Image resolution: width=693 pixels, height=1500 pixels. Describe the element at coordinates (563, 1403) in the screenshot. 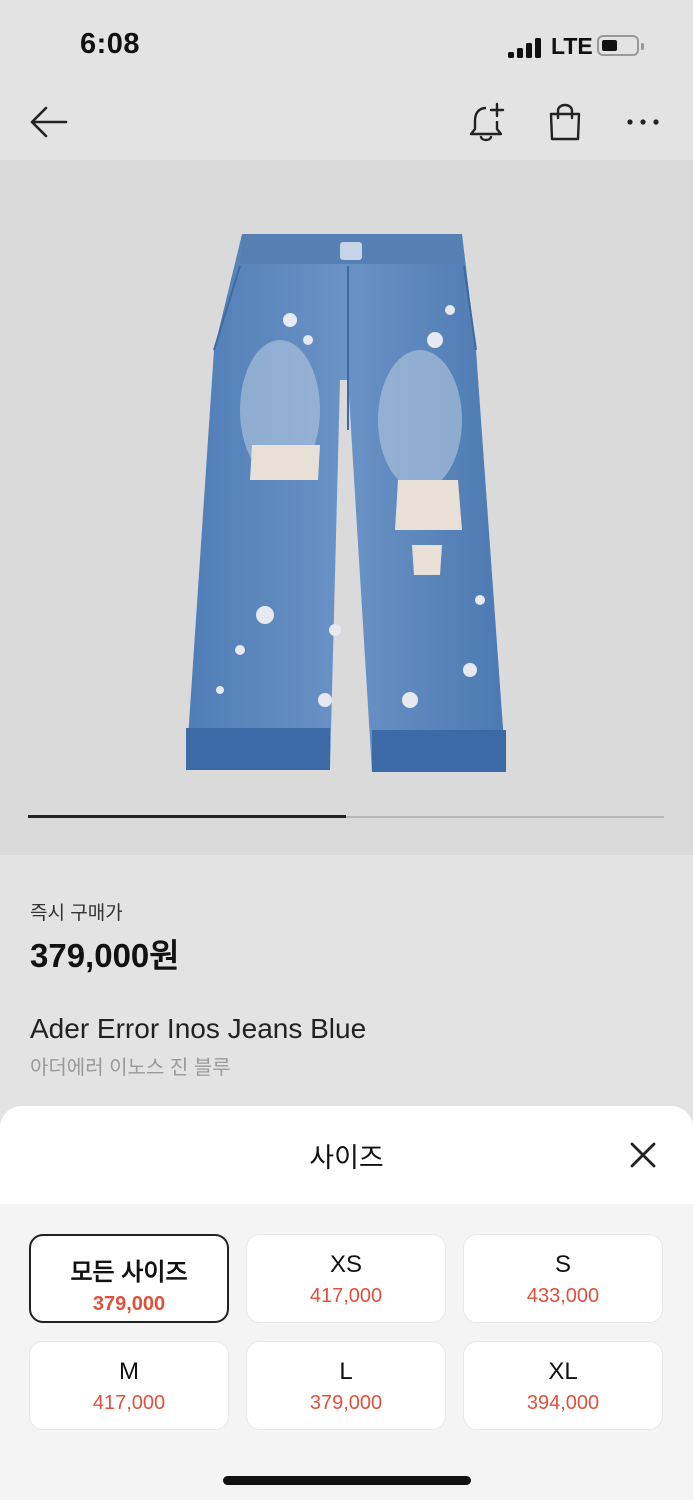

I see `size-price: 394,000` at that location.